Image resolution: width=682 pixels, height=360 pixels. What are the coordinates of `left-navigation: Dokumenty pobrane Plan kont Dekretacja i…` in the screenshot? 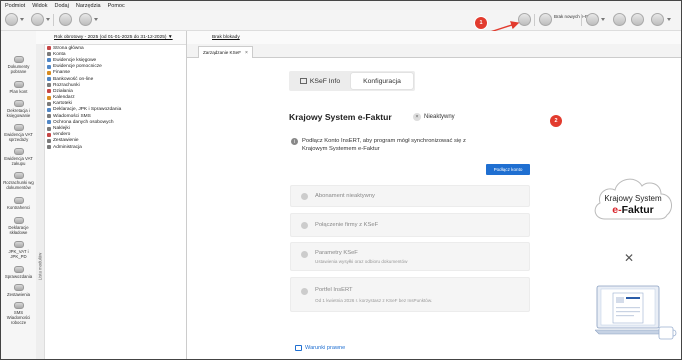 It's located at (19, 195).